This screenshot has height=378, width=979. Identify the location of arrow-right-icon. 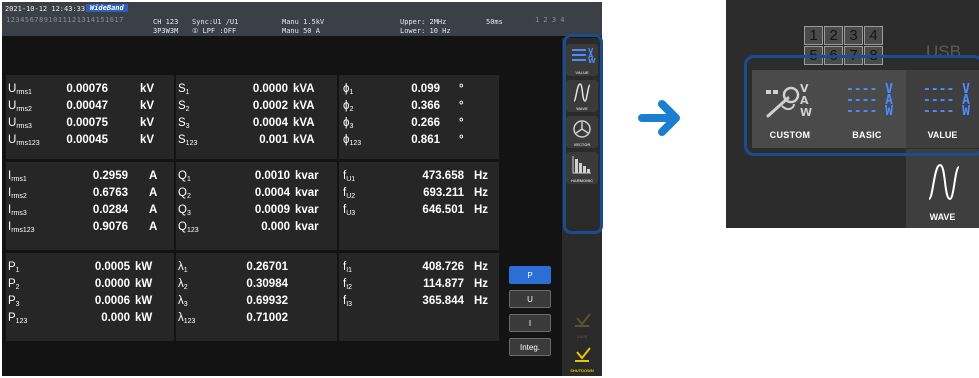
(659, 118).